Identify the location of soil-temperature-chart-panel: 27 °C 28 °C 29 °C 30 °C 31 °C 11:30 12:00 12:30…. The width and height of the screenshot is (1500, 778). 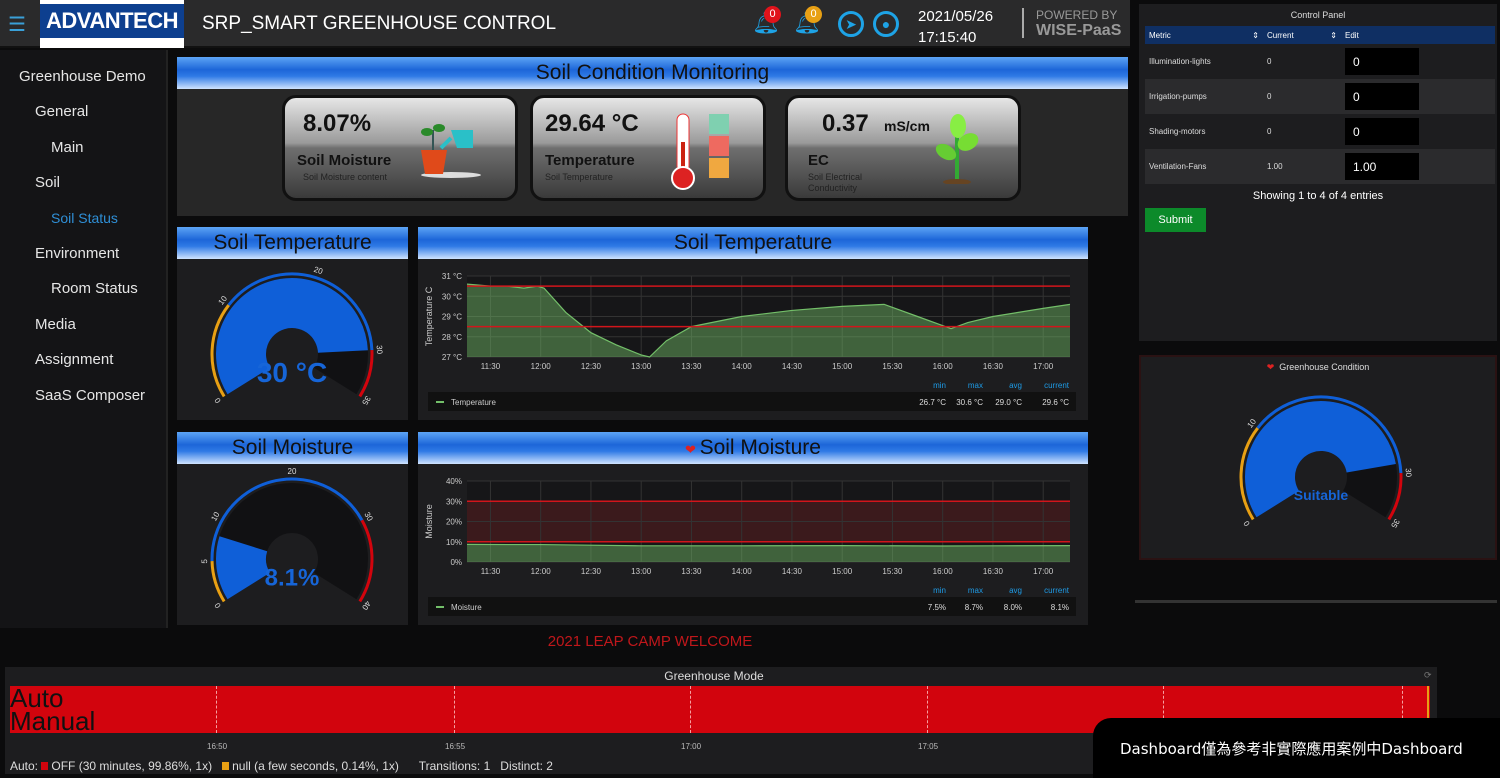
(753, 339).